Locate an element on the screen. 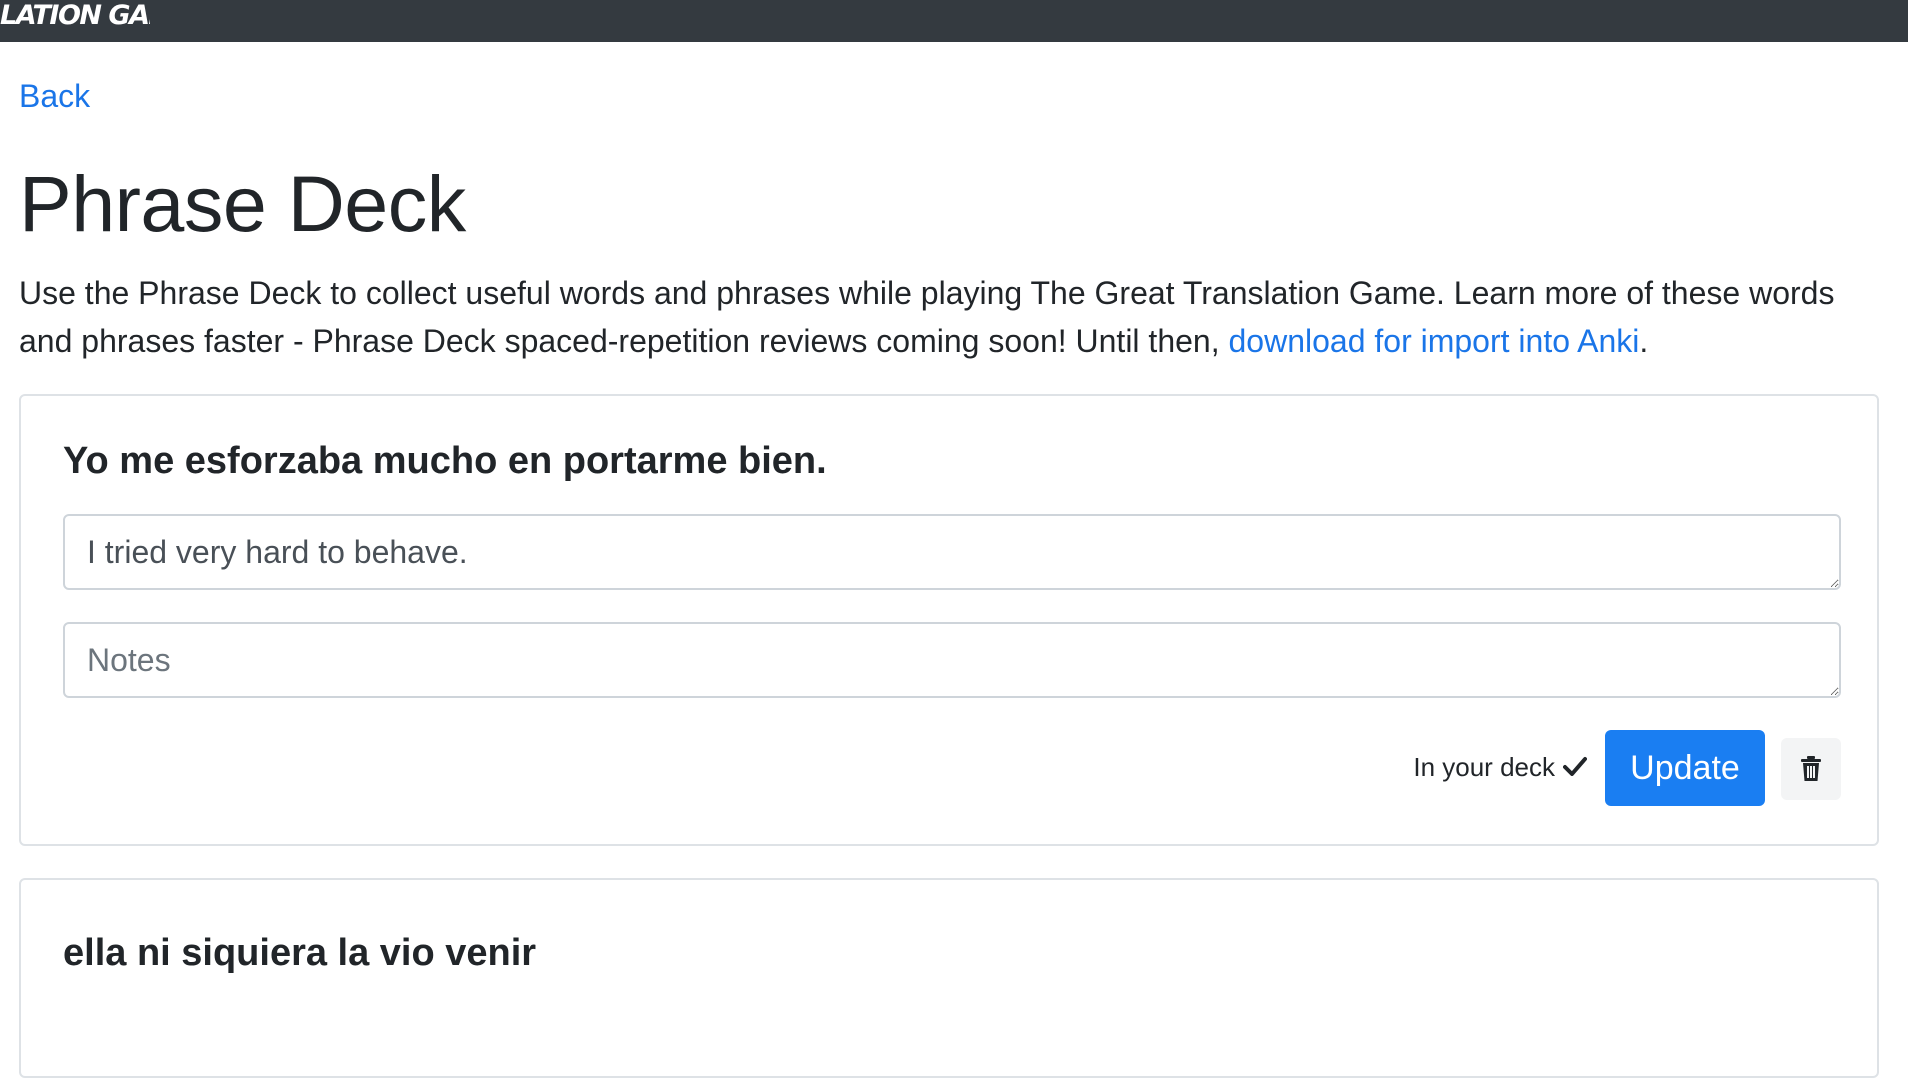 Image resolution: width=1908 pixels, height=1078 pixels. phrase-text: Yo me esforzaba mucho en portarme bien. is located at coordinates (445, 461).